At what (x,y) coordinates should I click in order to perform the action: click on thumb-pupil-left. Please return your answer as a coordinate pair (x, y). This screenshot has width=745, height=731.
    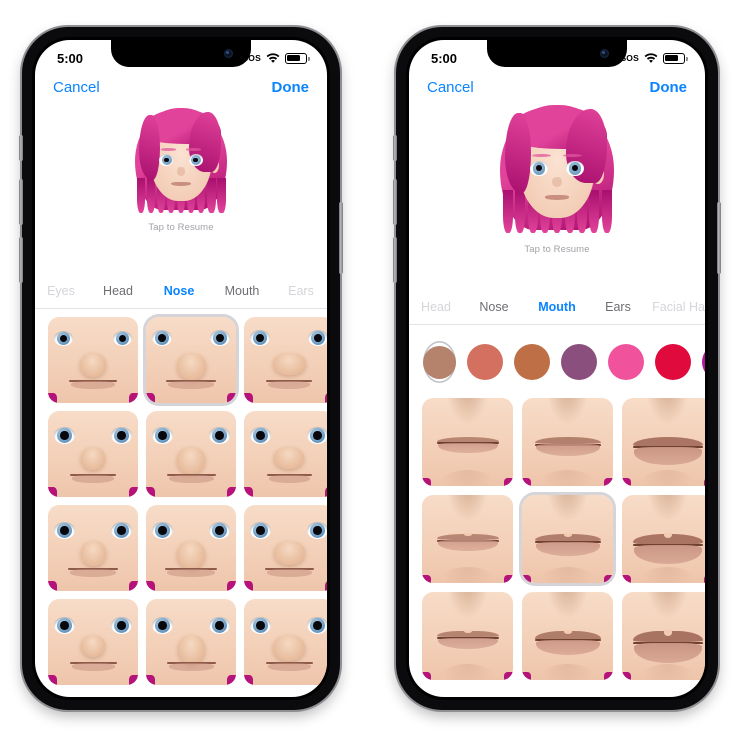
    Looking at the image, I should click on (64, 435).